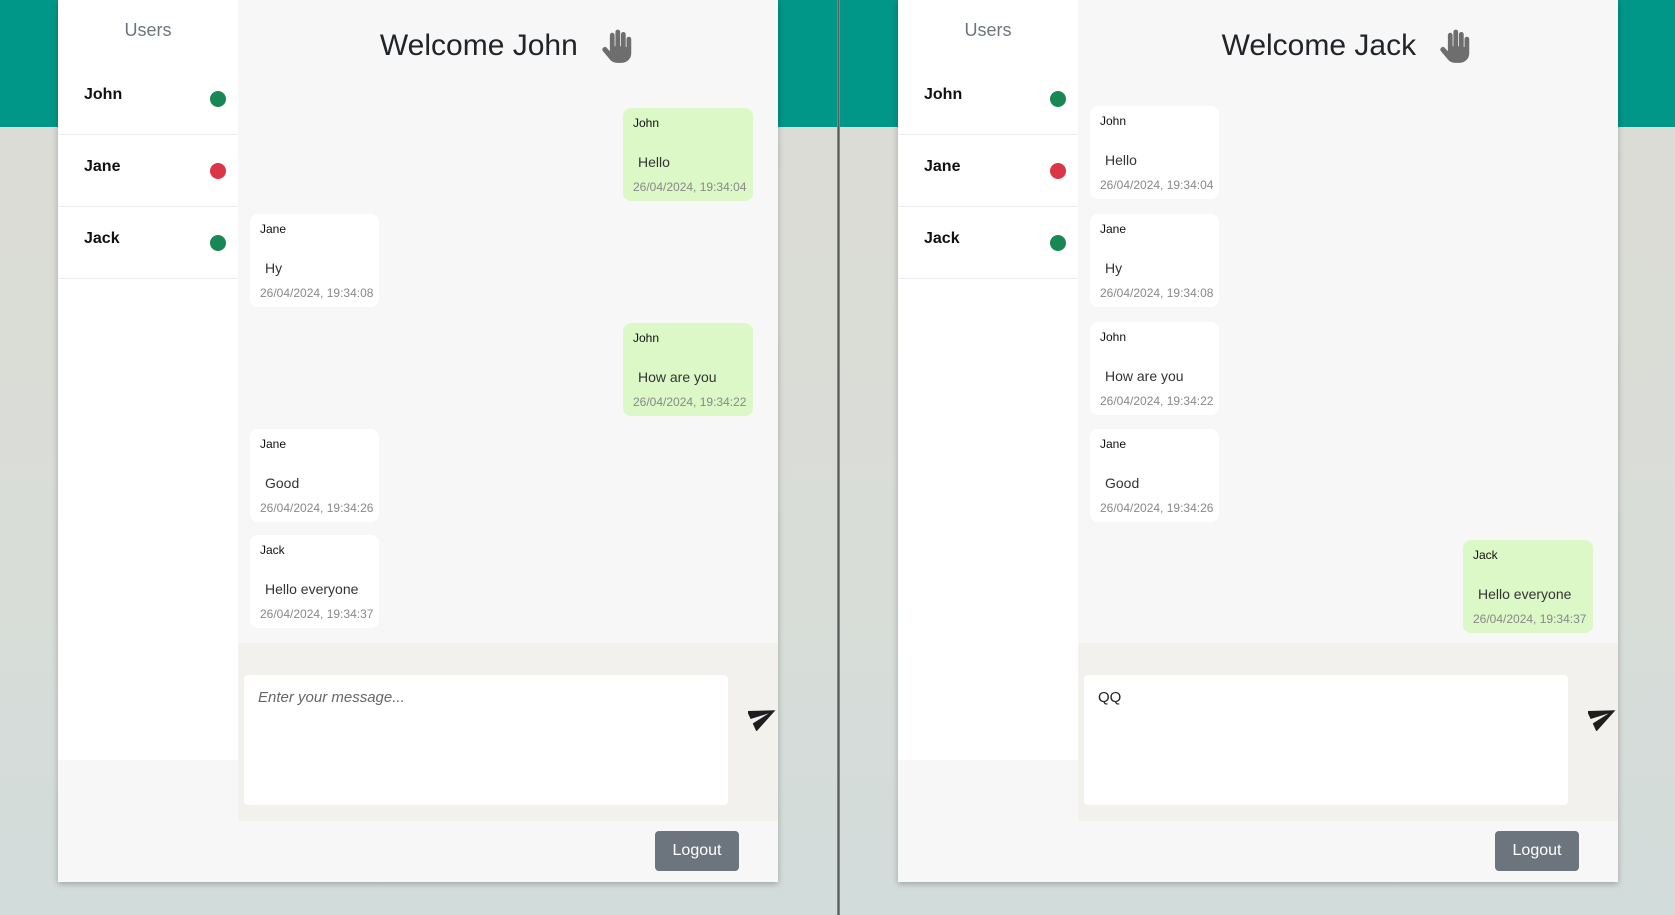 The width and height of the screenshot is (1675, 915). I want to click on message-bubble-sent: John Hello 26/04/2024, 19:34:04, so click(688, 154).